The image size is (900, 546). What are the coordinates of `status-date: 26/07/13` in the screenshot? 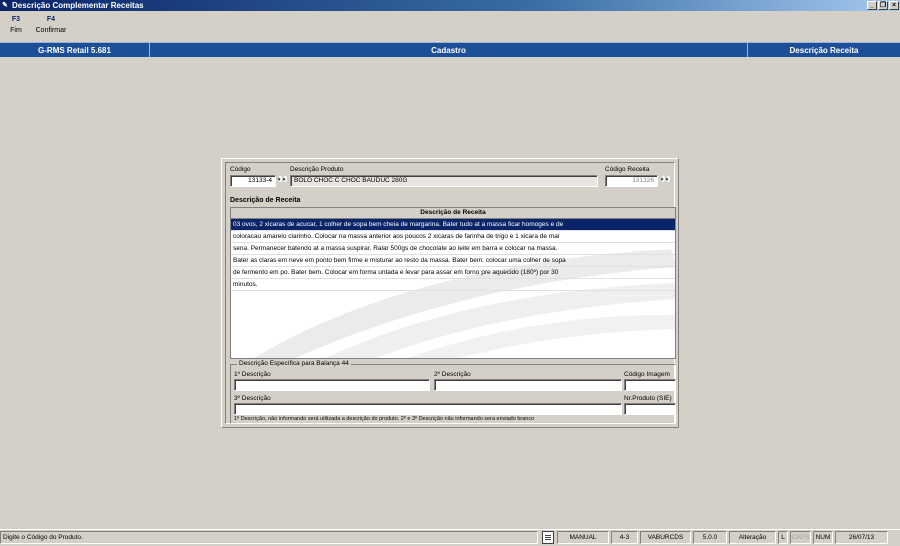 It's located at (861, 537).